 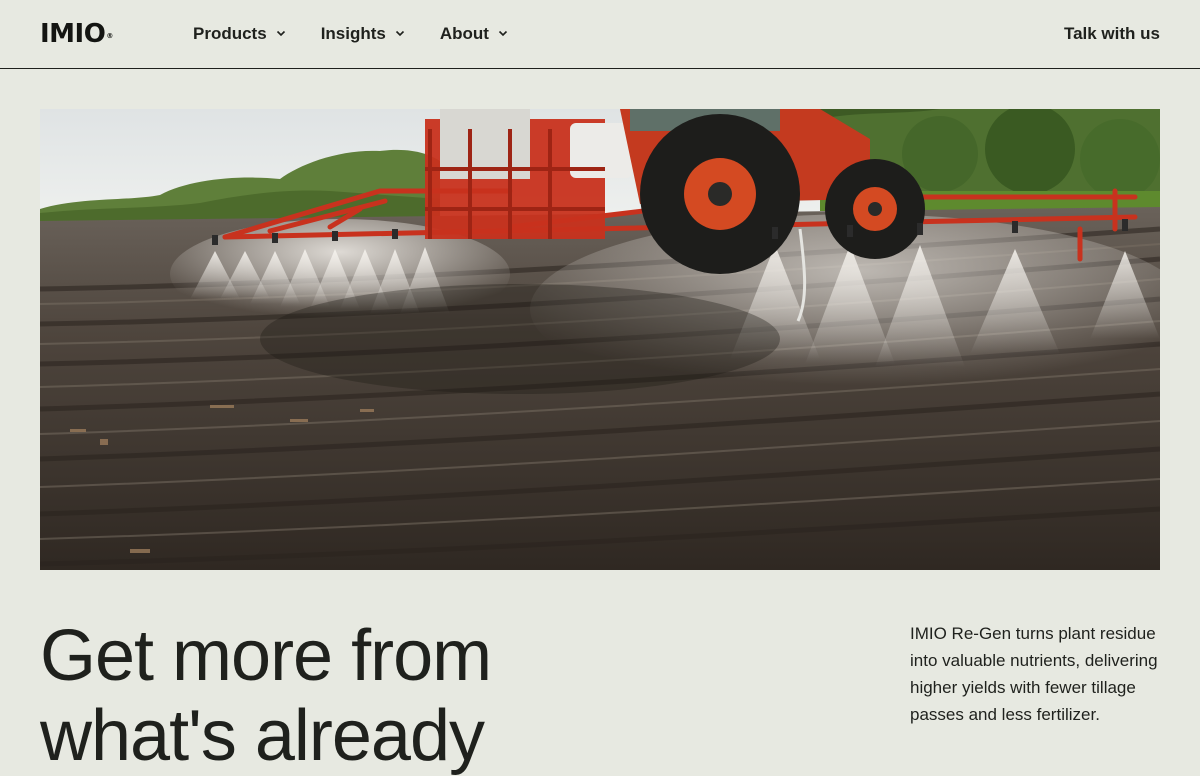 I want to click on nav-item-label: Products, so click(x=230, y=33).